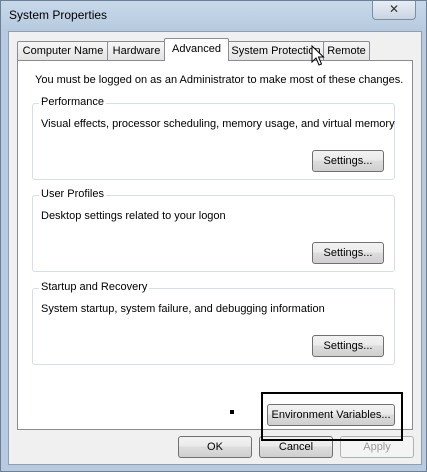  I want to click on tab-label: System Protection, so click(276, 51).